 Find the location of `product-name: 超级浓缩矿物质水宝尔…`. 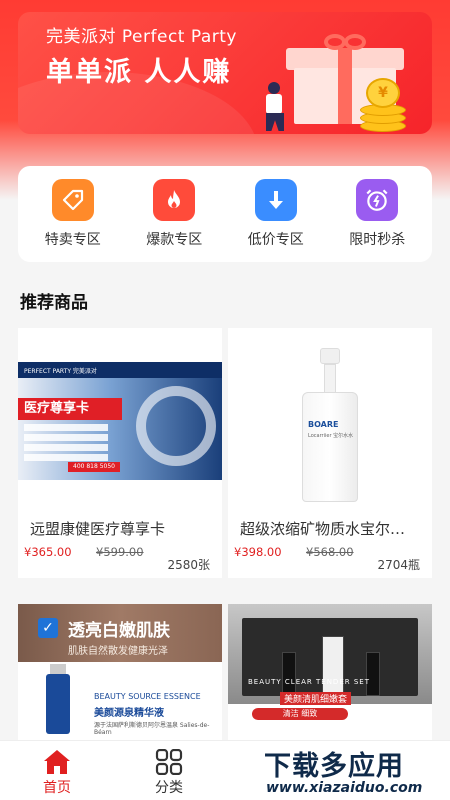

product-name: 超级浓缩矿物质水宝尔… is located at coordinates (323, 529).